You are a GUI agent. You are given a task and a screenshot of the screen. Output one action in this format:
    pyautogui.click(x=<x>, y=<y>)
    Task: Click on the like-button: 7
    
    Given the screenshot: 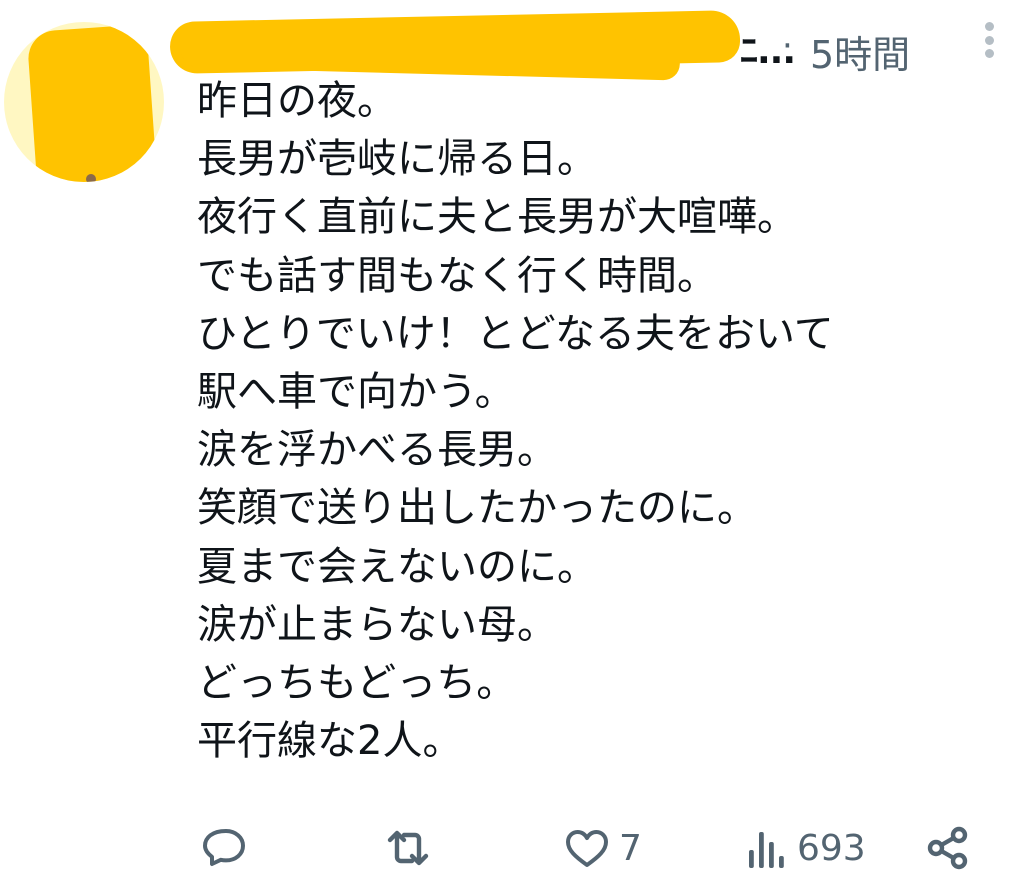 What is the action you would take?
    pyautogui.click(x=602, y=848)
    